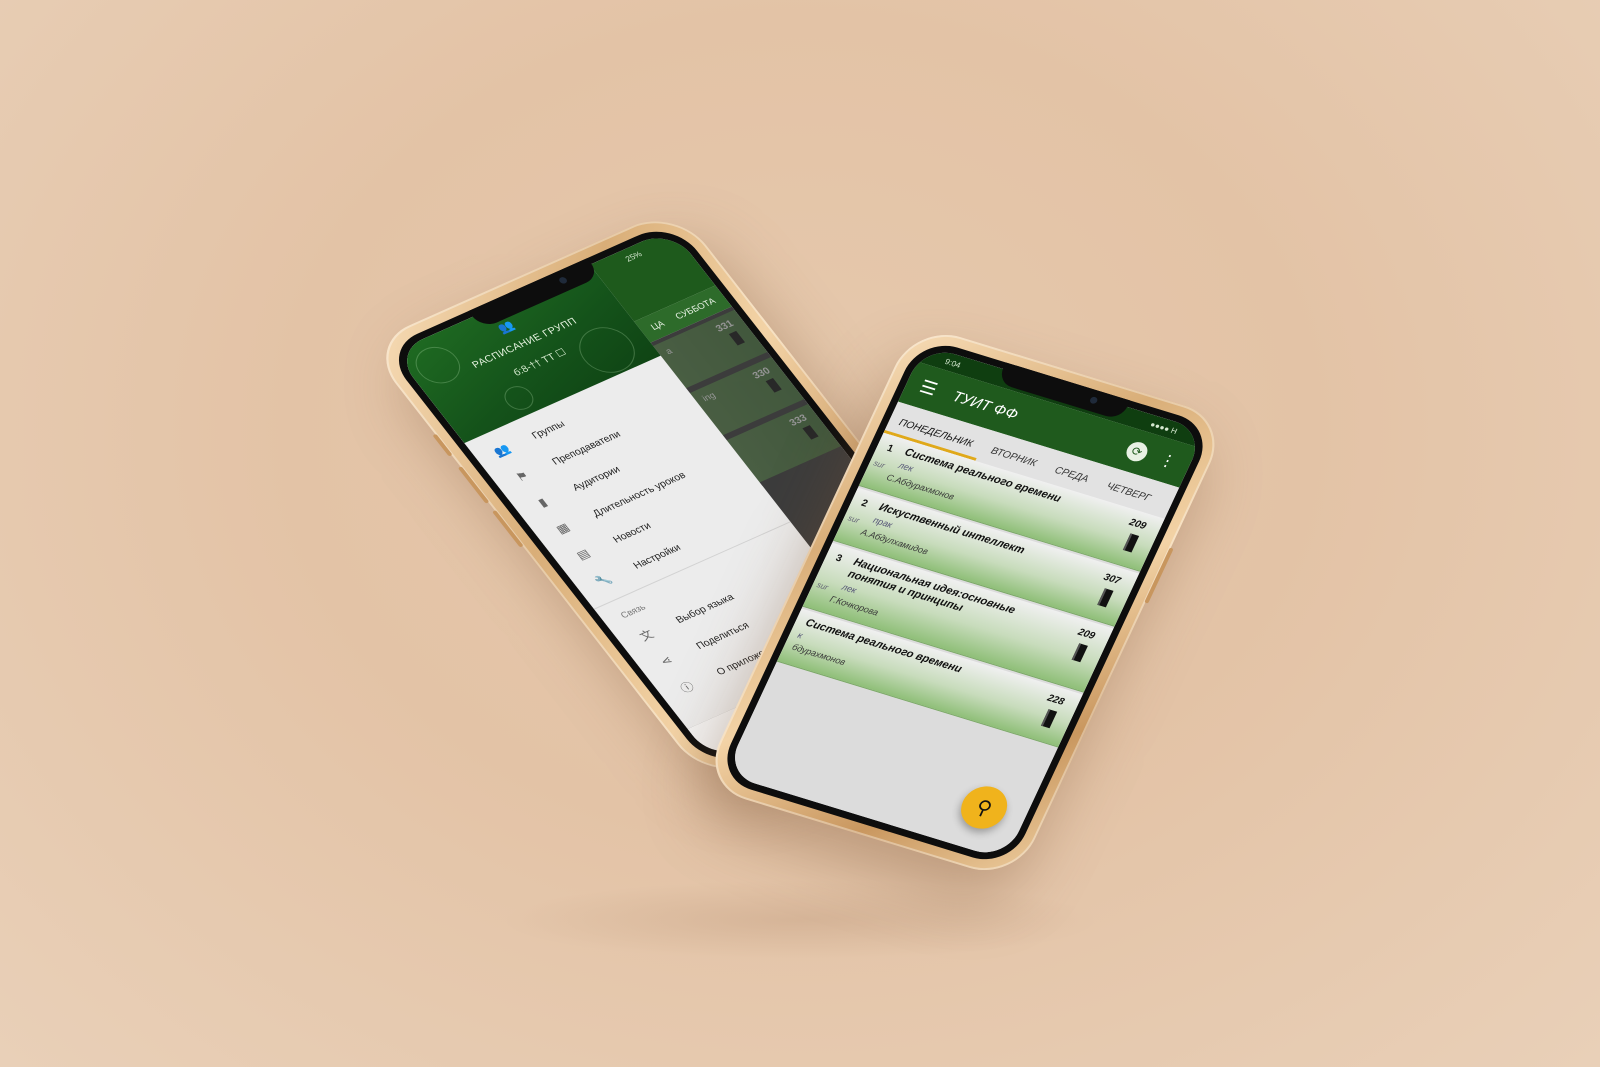 This screenshot has height=1067, width=1600. I want to click on more-vert-icon: ⋮, so click(1168, 461).